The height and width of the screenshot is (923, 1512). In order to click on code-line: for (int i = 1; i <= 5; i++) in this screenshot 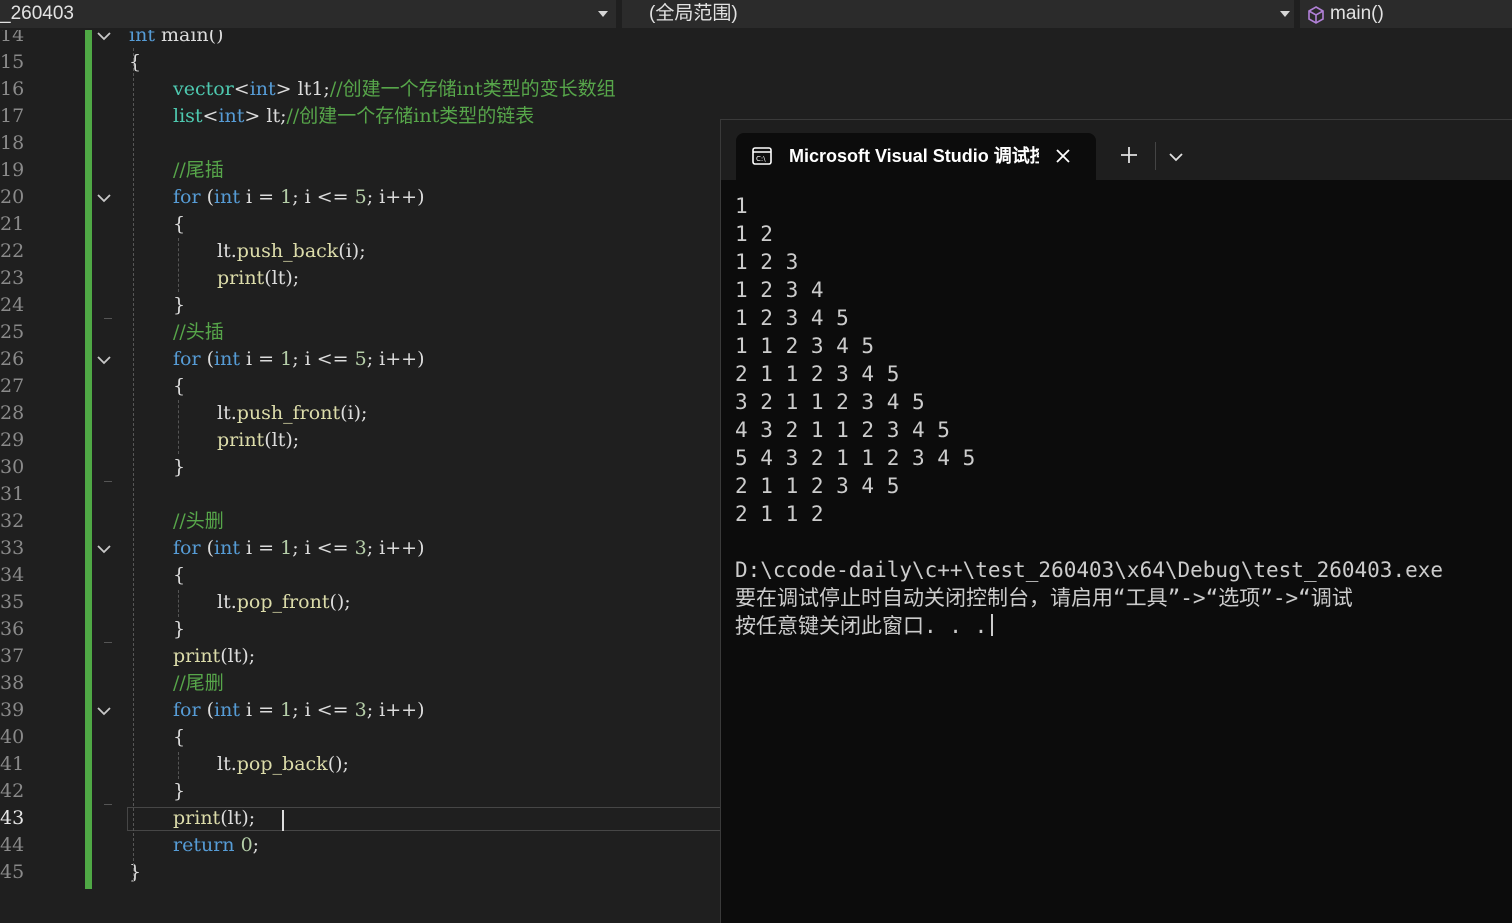, I will do `click(299, 359)`.